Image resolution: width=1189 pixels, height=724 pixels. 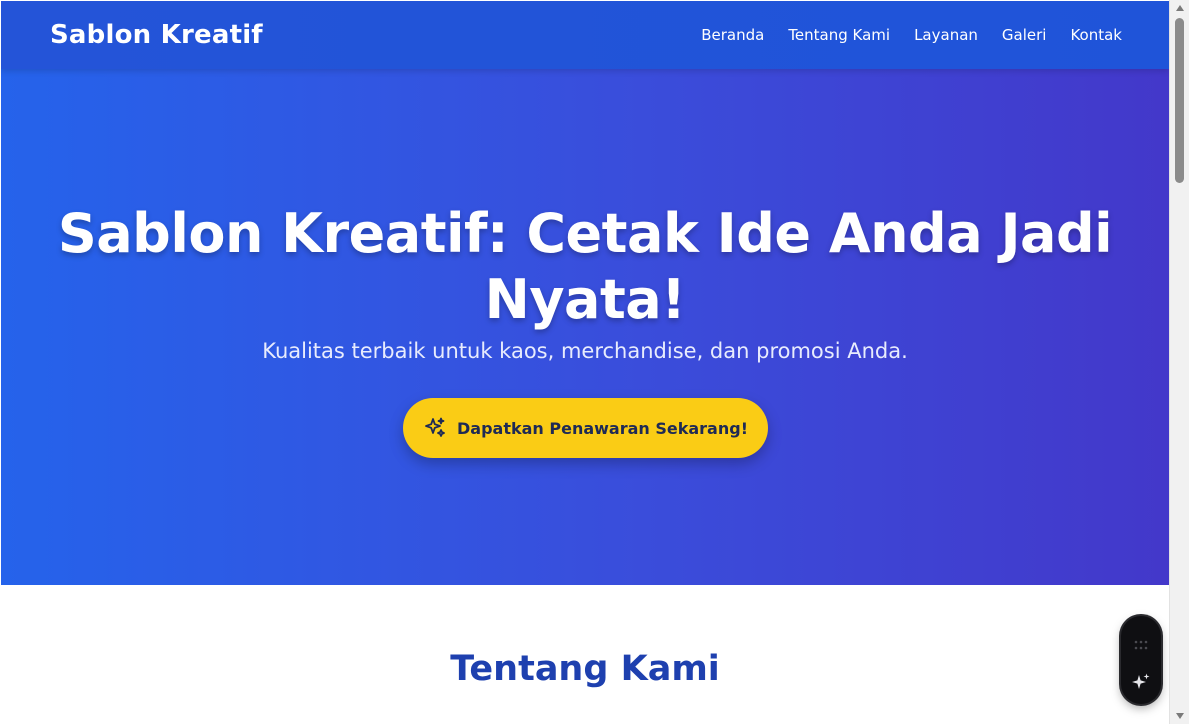 I want to click on brand-logo: Sablon Kreatif, so click(x=156, y=35).